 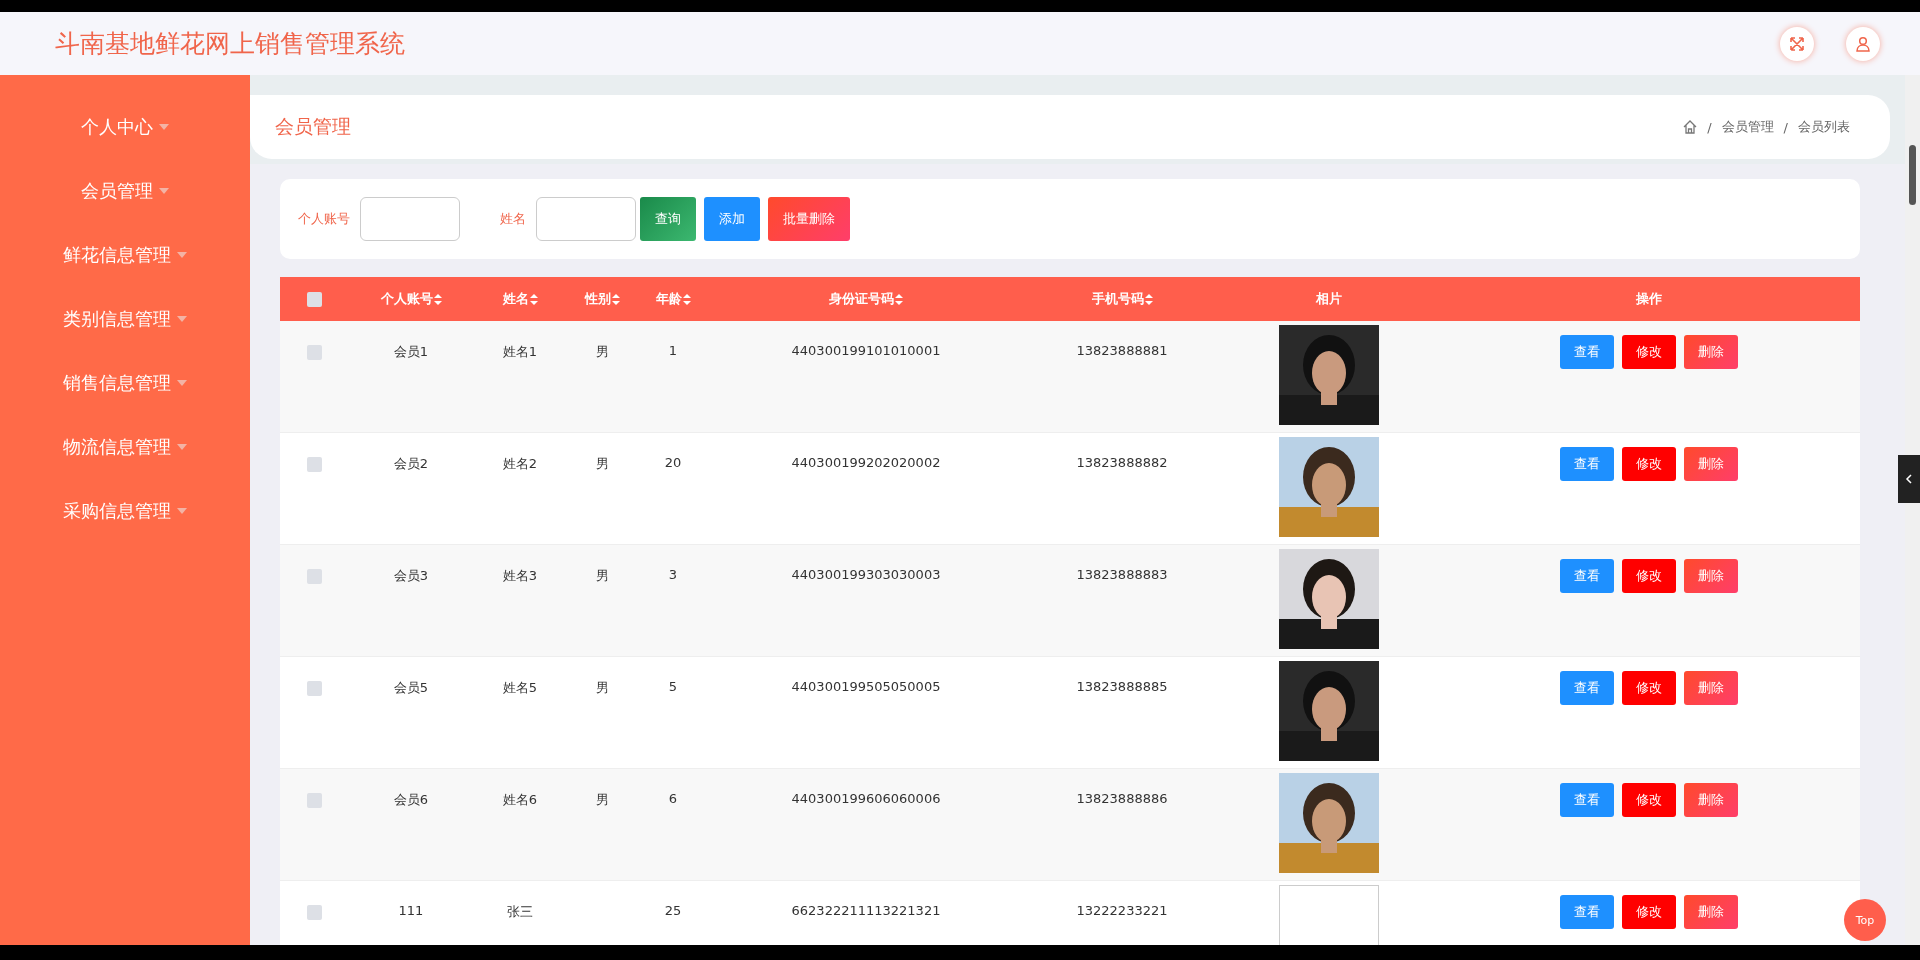 I want to click on table-cell: 张三, so click(x=520, y=912).